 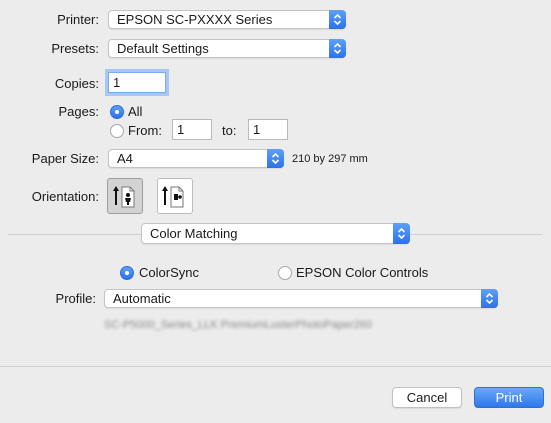 What do you see at coordinates (142, 298) in the screenshot?
I see `profile-value: Automatic` at bounding box center [142, 298].